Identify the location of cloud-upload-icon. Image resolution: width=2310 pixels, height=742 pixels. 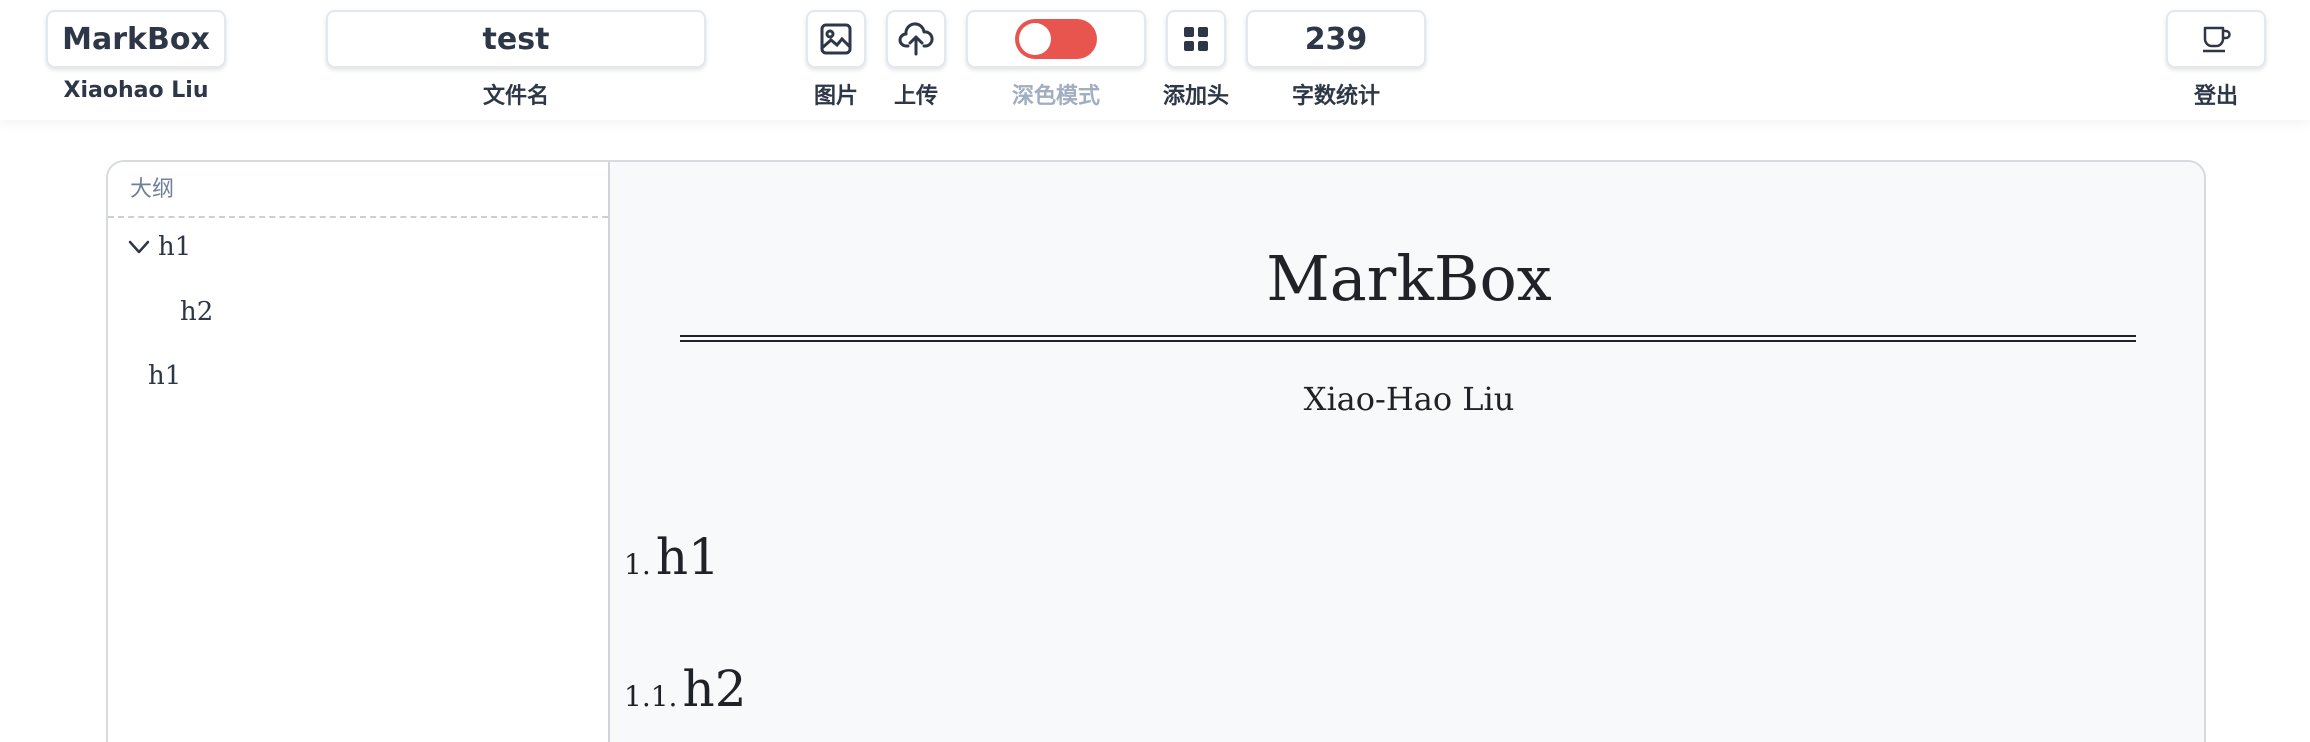
(916, 39).